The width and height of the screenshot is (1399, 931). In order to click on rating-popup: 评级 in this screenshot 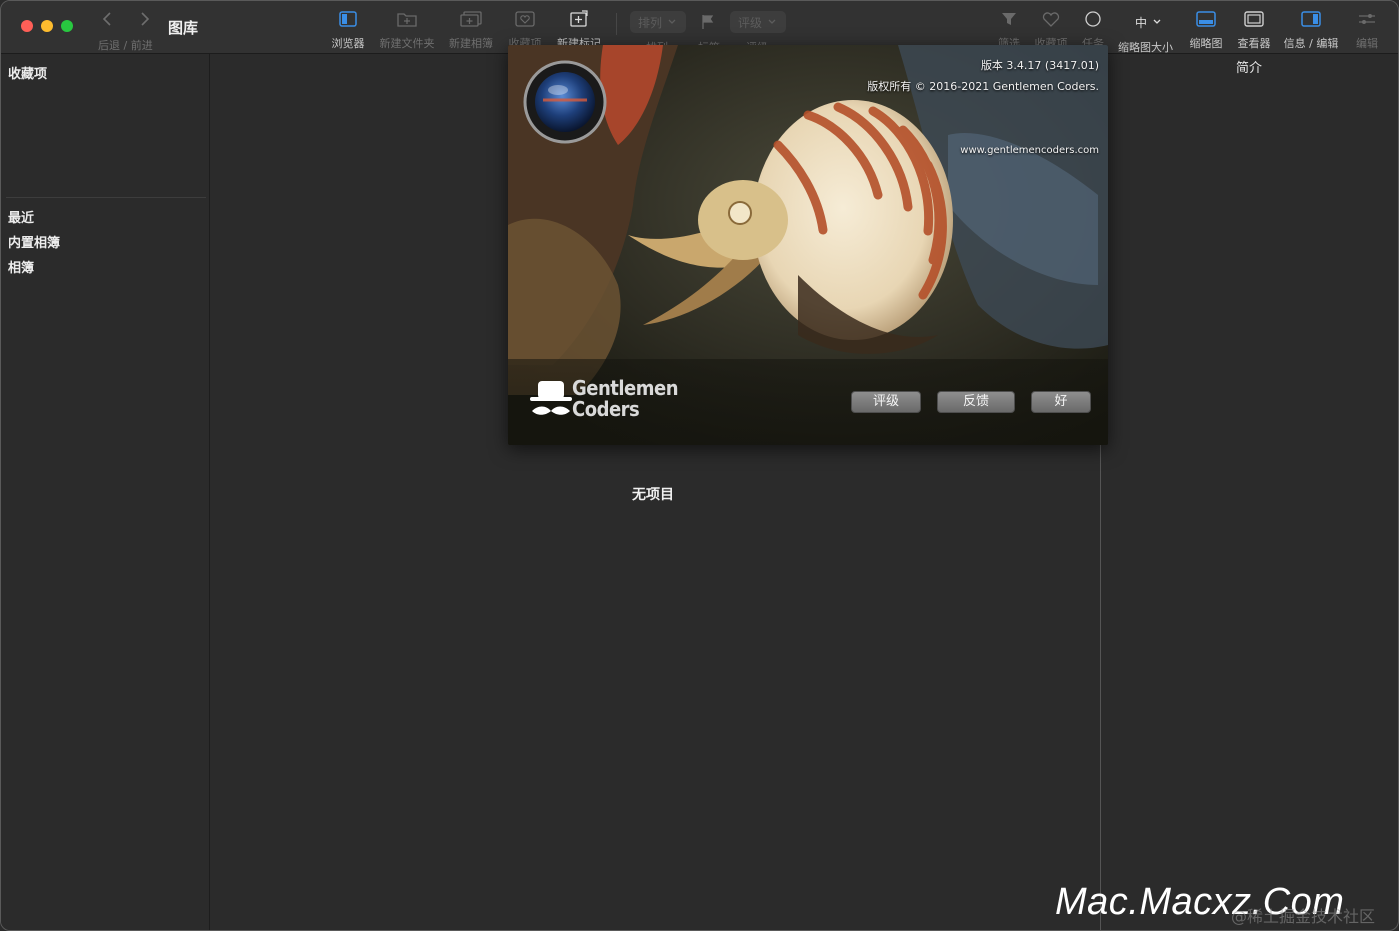, I will do `click(758, 22)`.